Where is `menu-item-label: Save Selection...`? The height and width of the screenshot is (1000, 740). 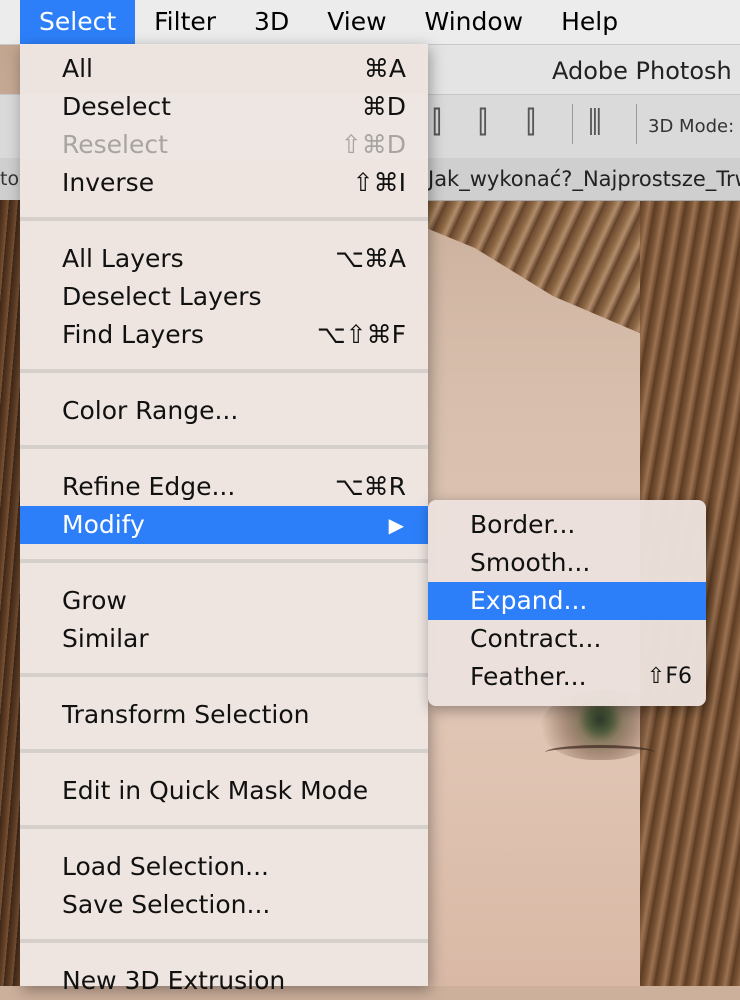
menu-item-label: Save Selection... is located at coordinates (166, 904).